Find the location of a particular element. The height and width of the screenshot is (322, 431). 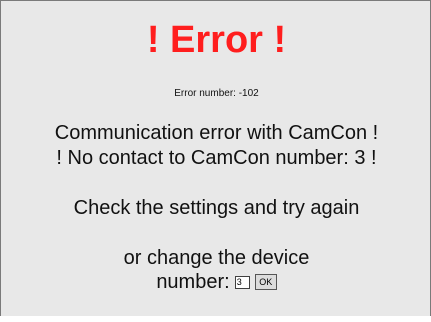

change-device-text: or change the device is located at coordinates (216, 258).